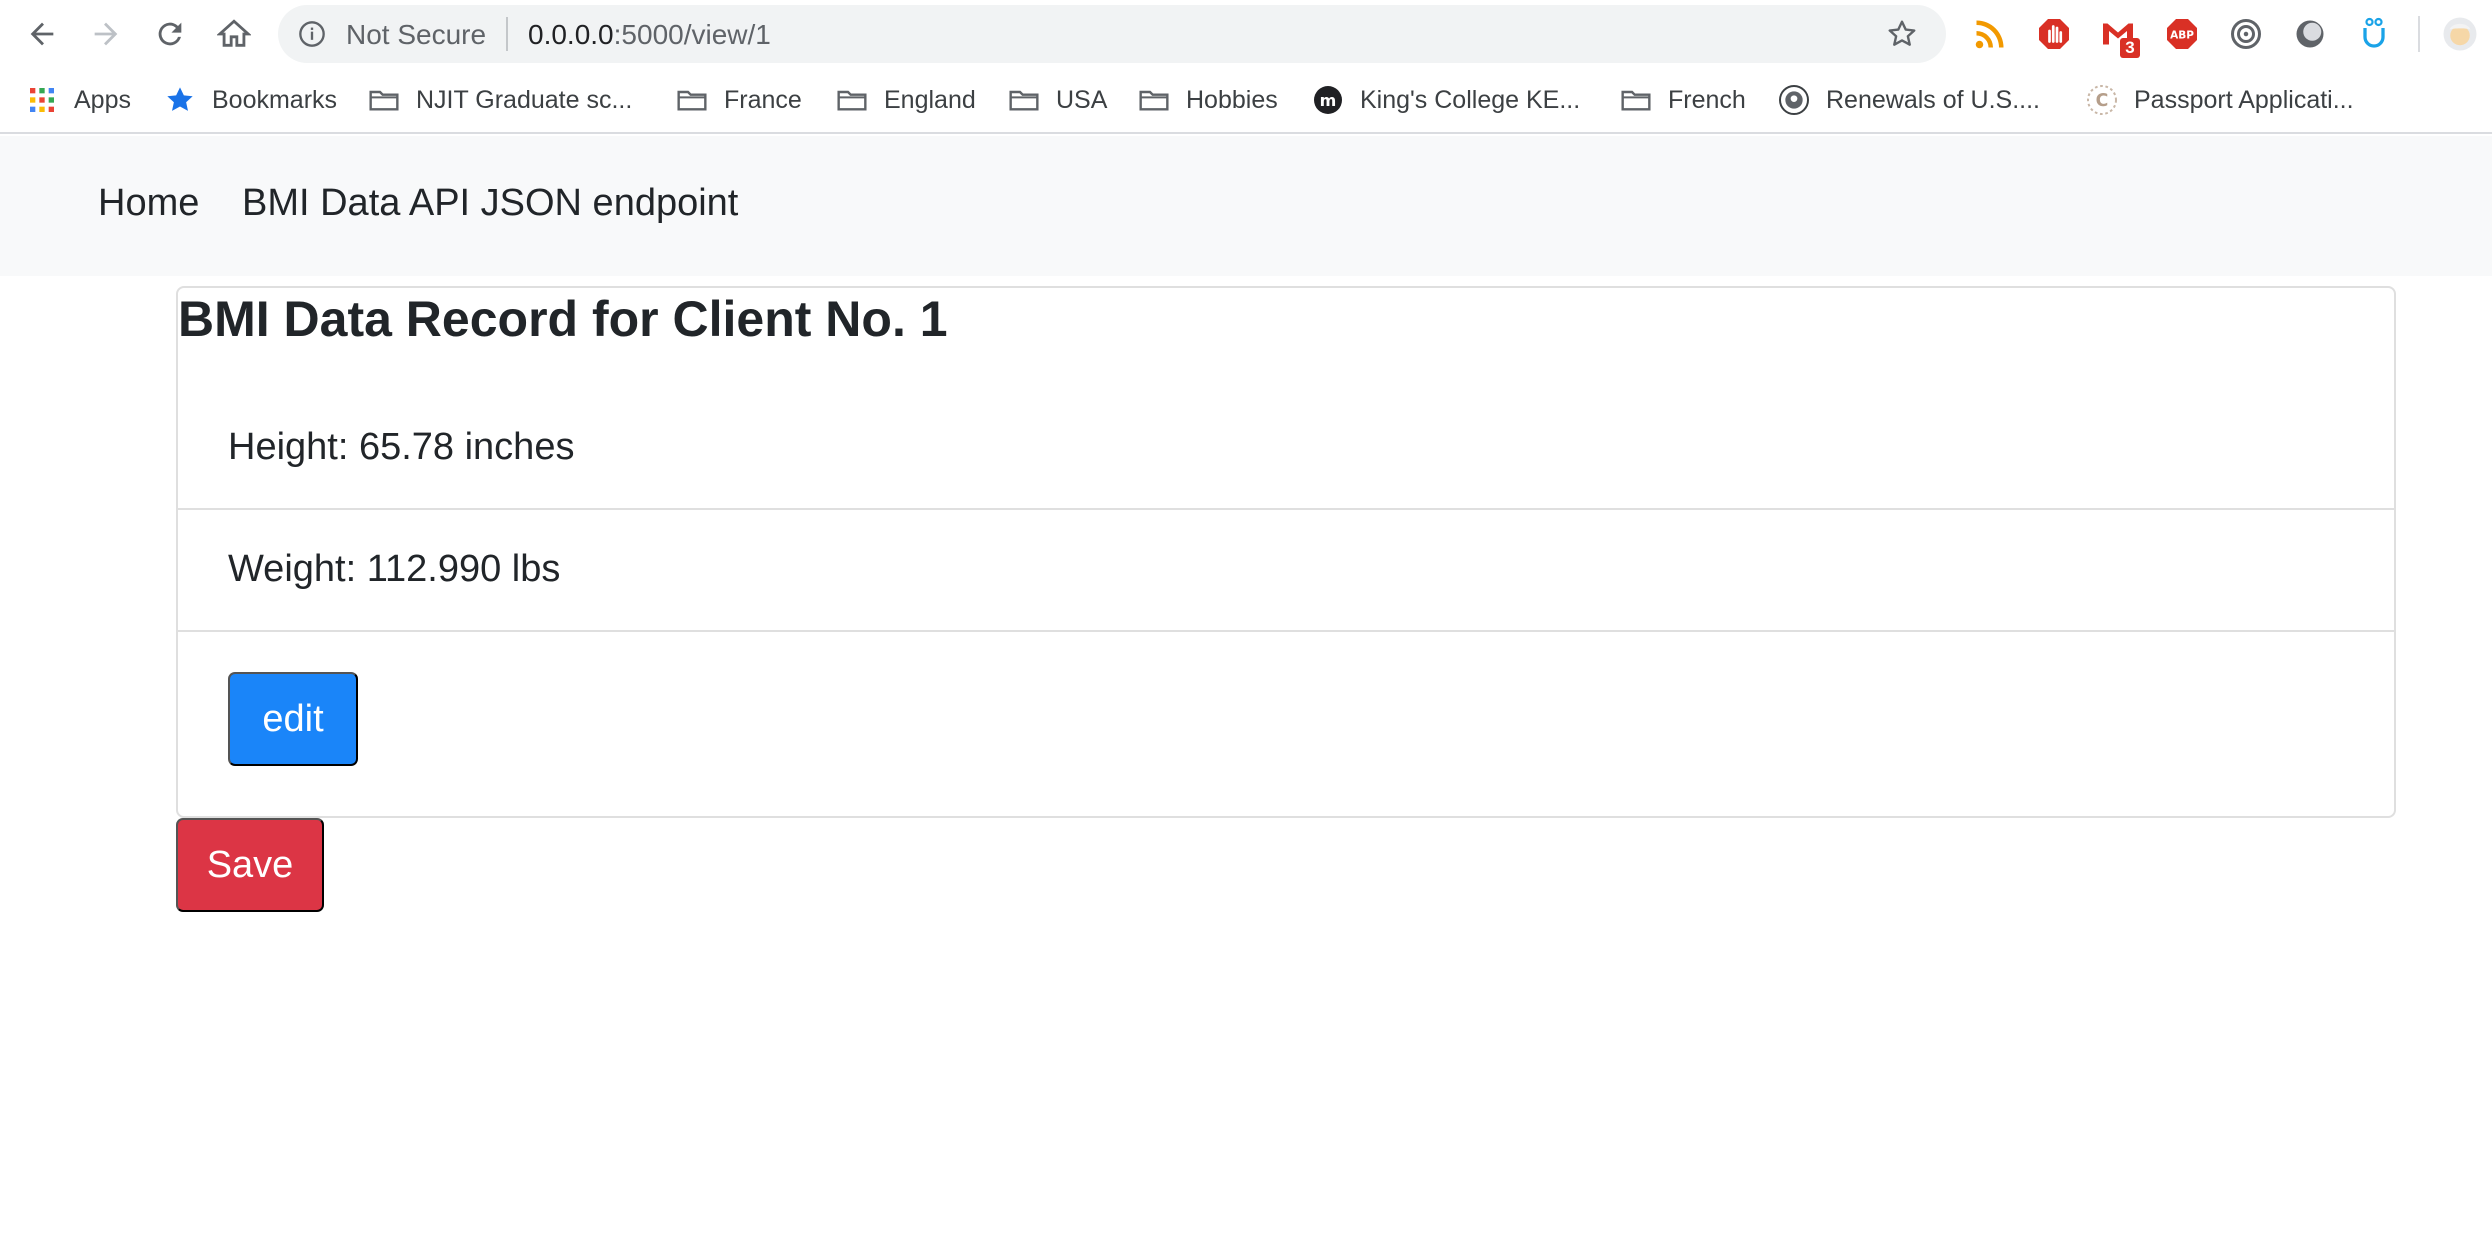  I want to click on svg-text: m, so click(1328, 100).